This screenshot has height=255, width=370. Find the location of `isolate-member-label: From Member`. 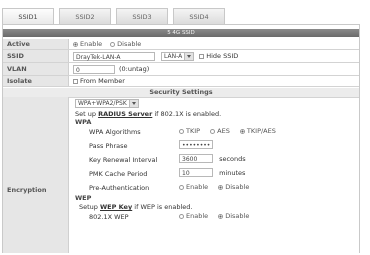

isolate-member-label: From Member is located at coordinates (102, 81).